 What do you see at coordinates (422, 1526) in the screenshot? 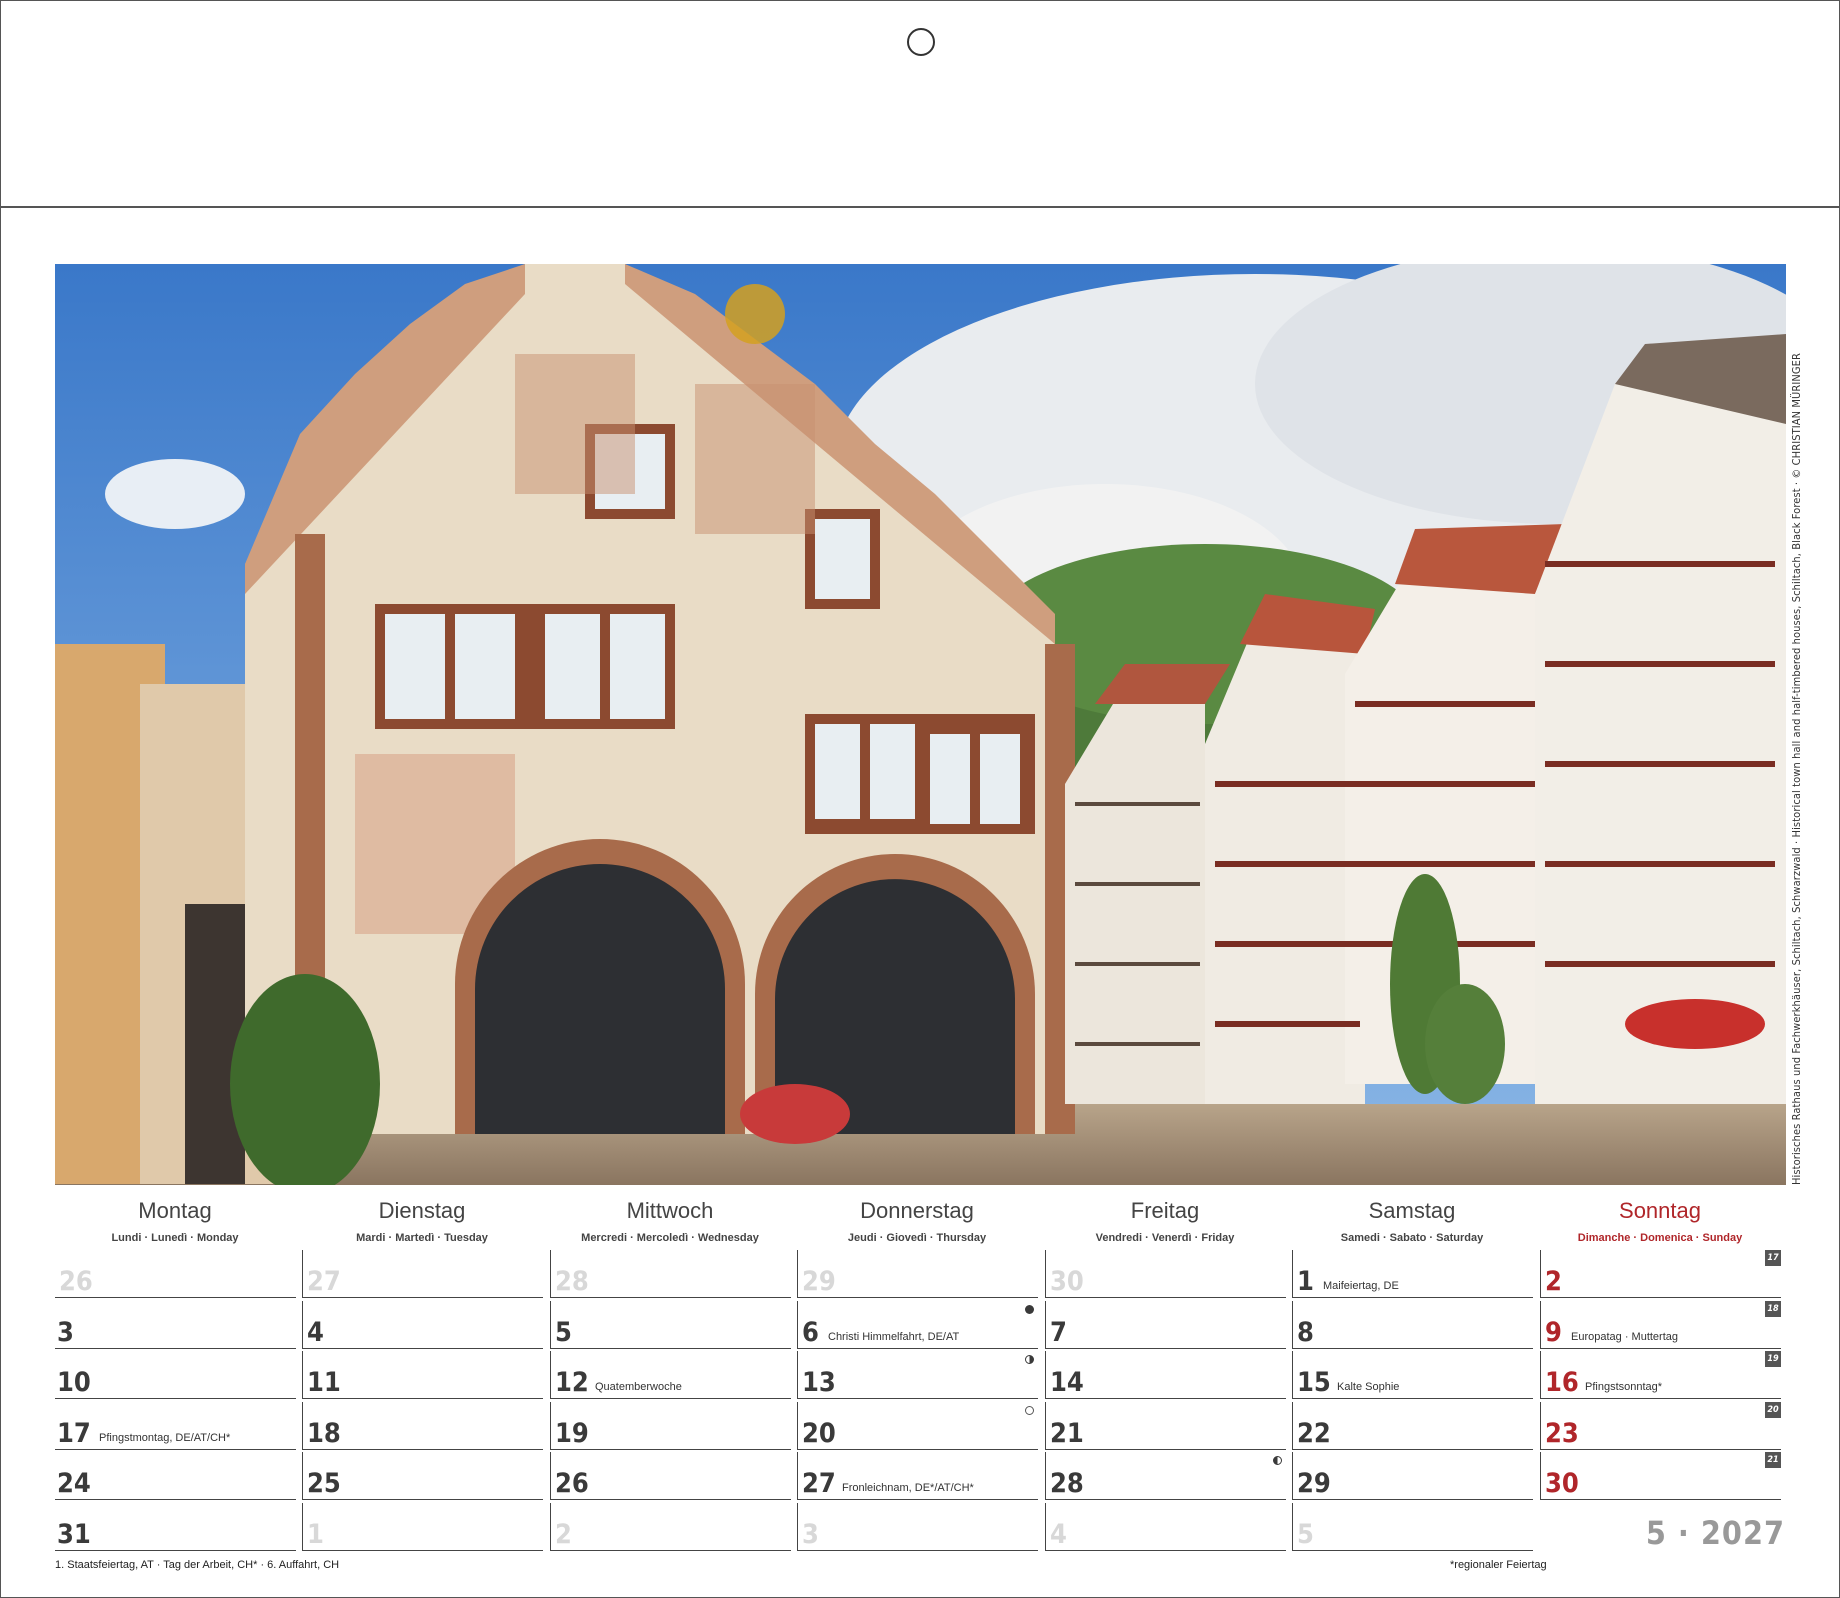
I see `day-cell: 1` at bounding box center [422, 1526].